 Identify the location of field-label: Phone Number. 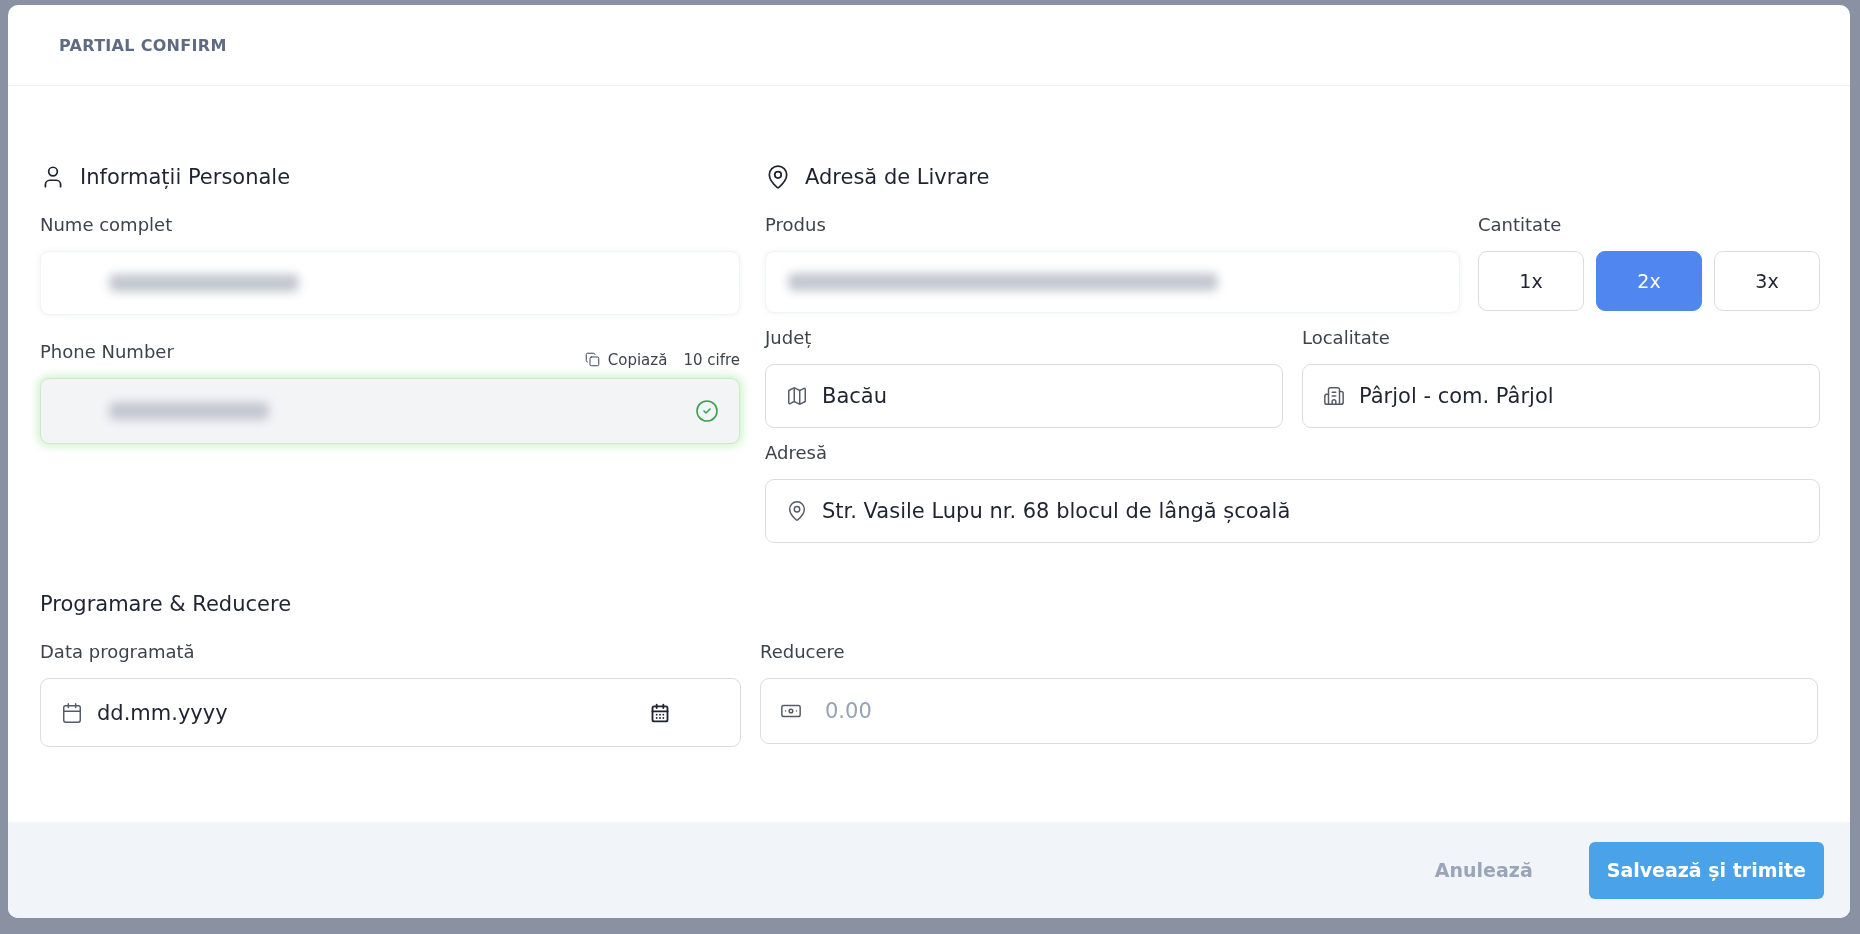
(107, 352).